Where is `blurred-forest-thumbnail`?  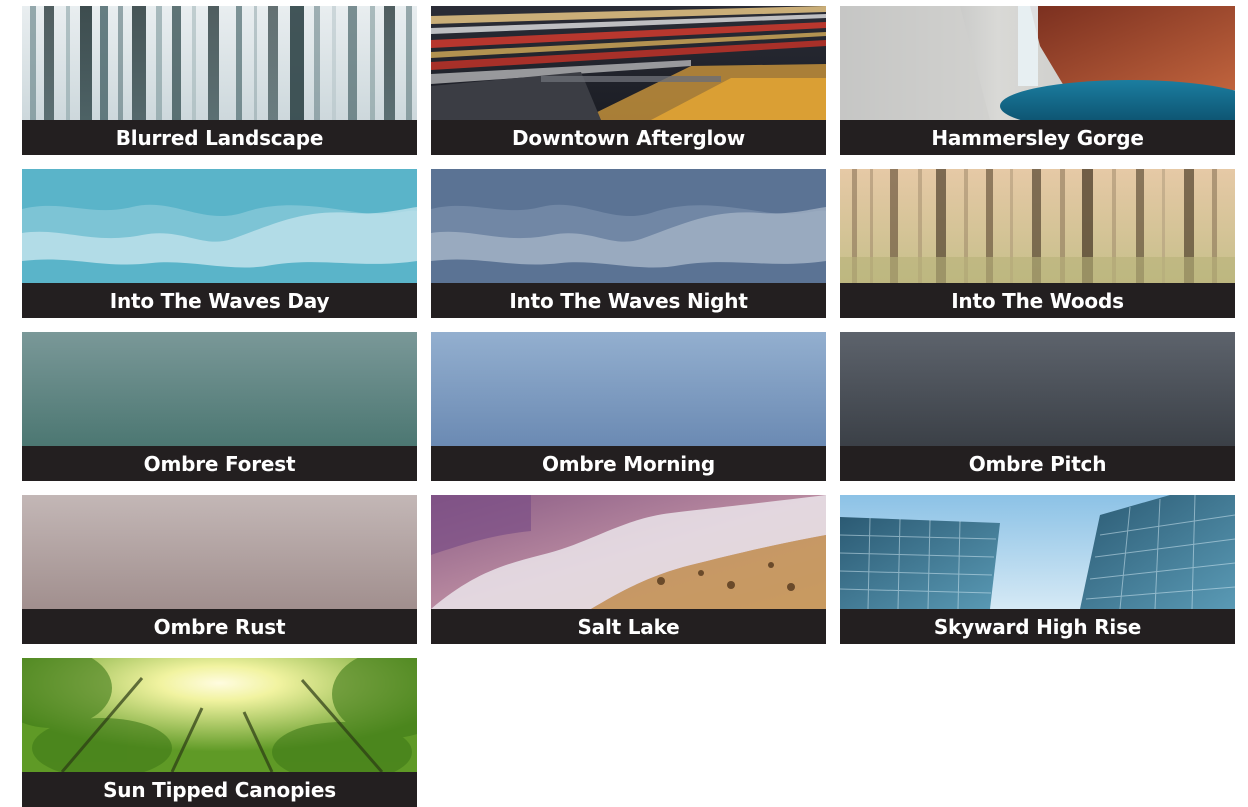 blurred-forest-thumbnail is located at coordinates (219, 63).